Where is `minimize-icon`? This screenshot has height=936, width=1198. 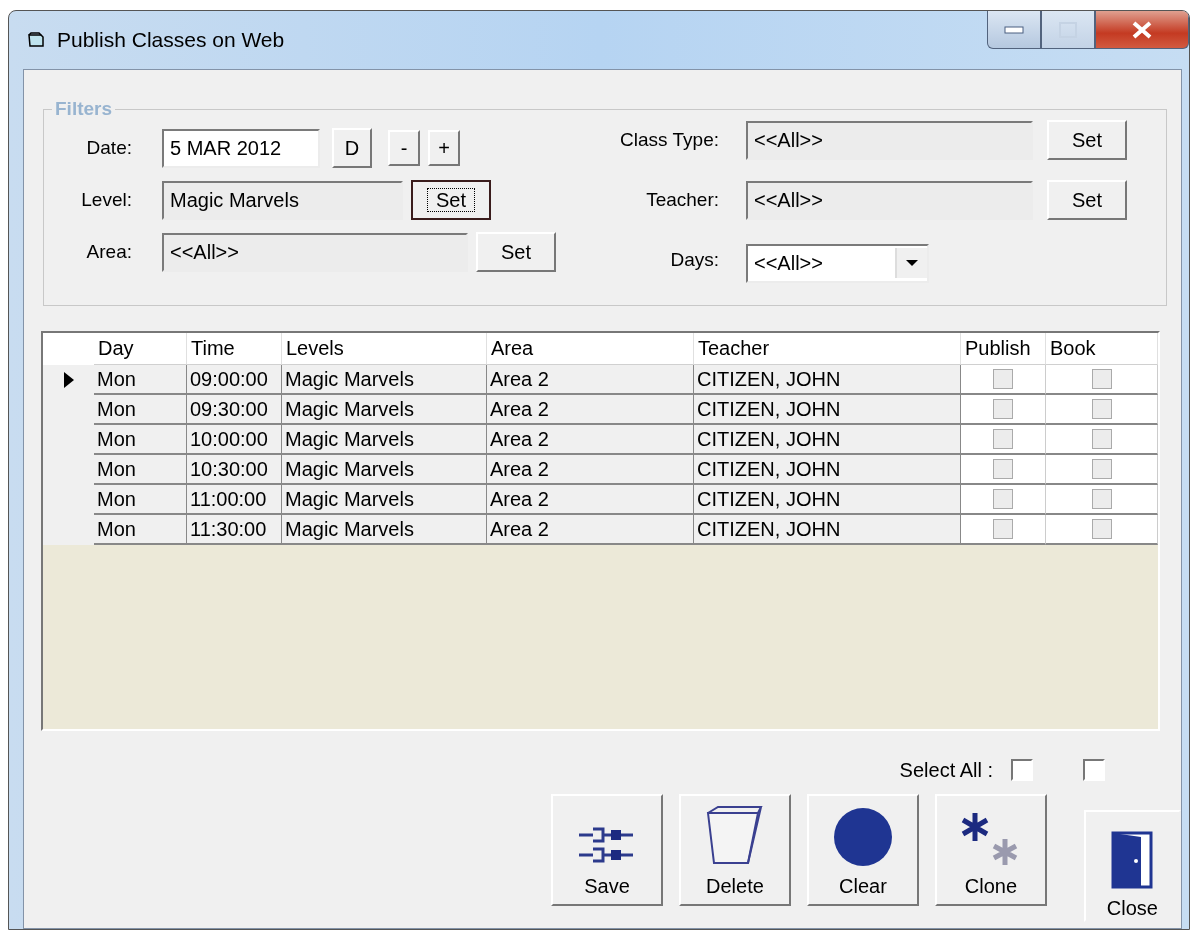
minimize-icon is located at coordinates (1014, 29).